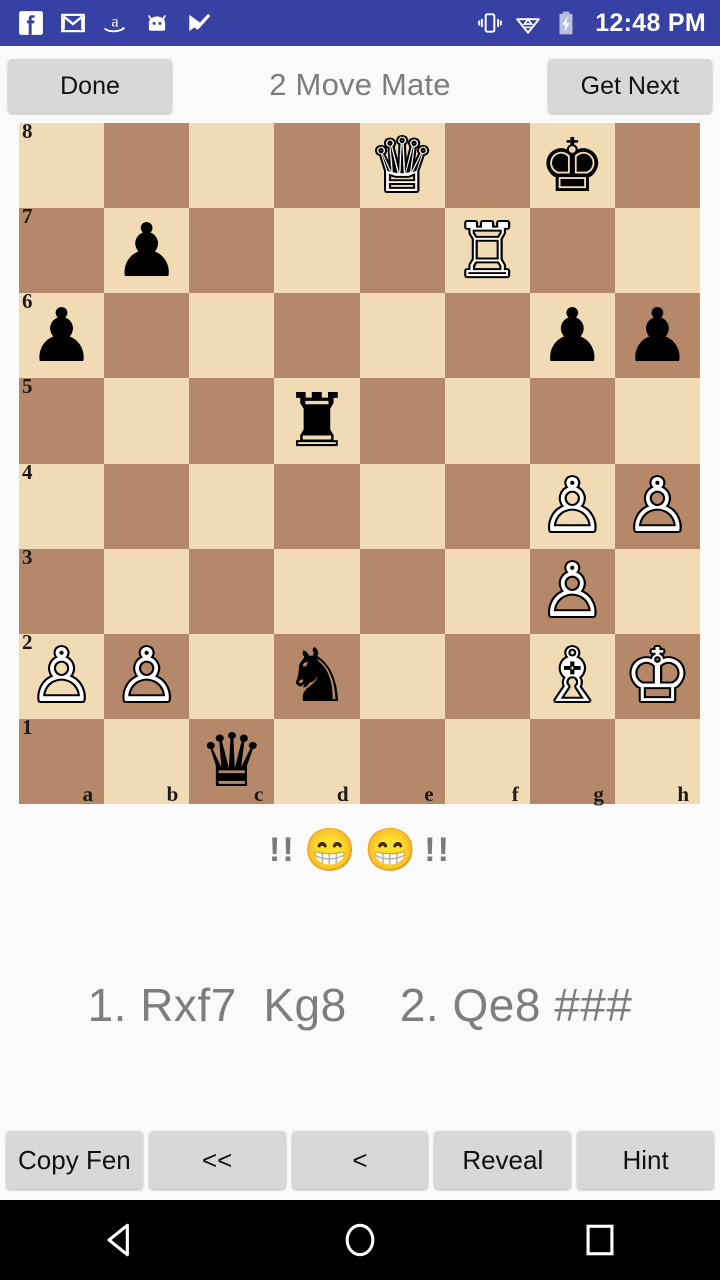 This screenshot has height=1280, width=720. I want to click on board-square-f4, so click(487, 506).